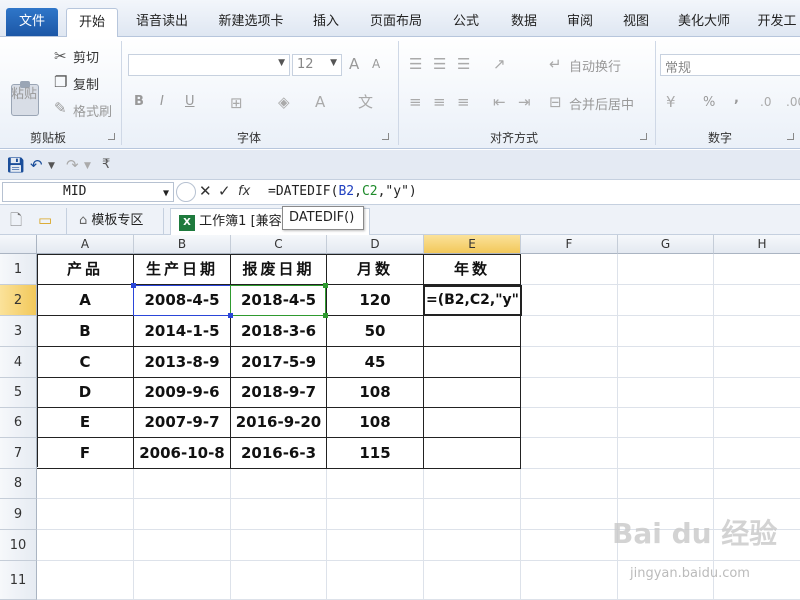 The height and width of the screenshot is (600, 800). Describe the element at coordinates (85, 423) in the screenshot. I see `cell-a6: E` at that location.